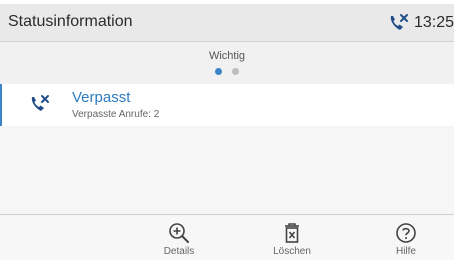 Image resolution: width=454 pixels, height=261 pixels. I want to click on status-area: 13:25, so click(421, 23).